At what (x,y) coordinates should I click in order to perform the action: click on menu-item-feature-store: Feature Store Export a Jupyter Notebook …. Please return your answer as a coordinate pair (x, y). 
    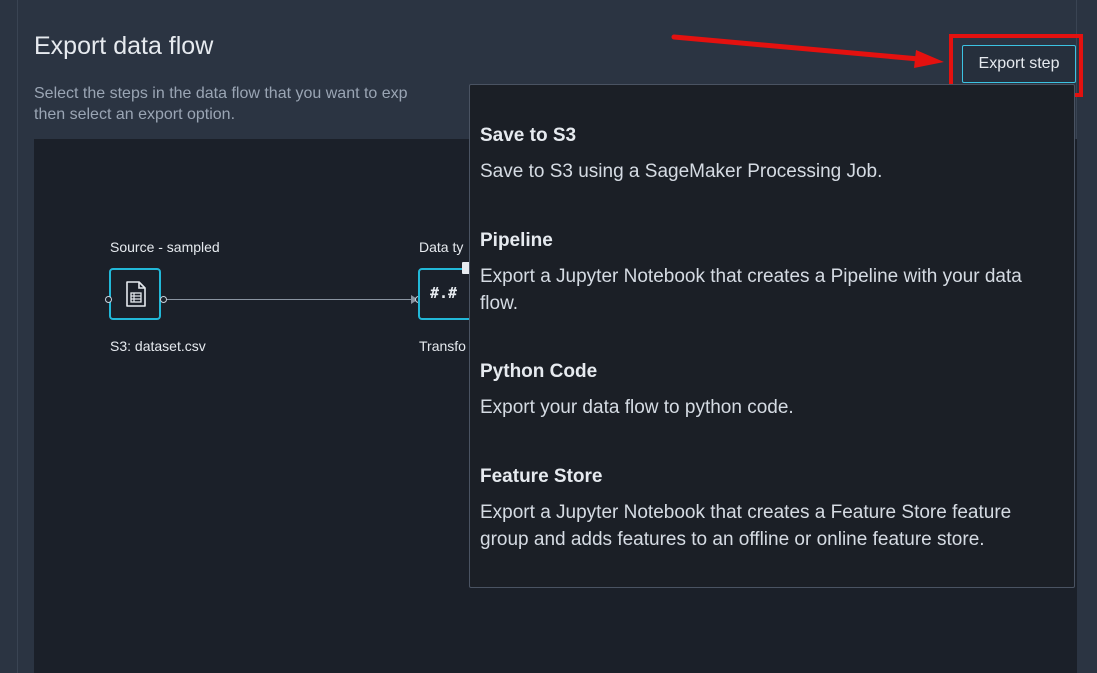
    Looking at the image, I should click on (770, 509).